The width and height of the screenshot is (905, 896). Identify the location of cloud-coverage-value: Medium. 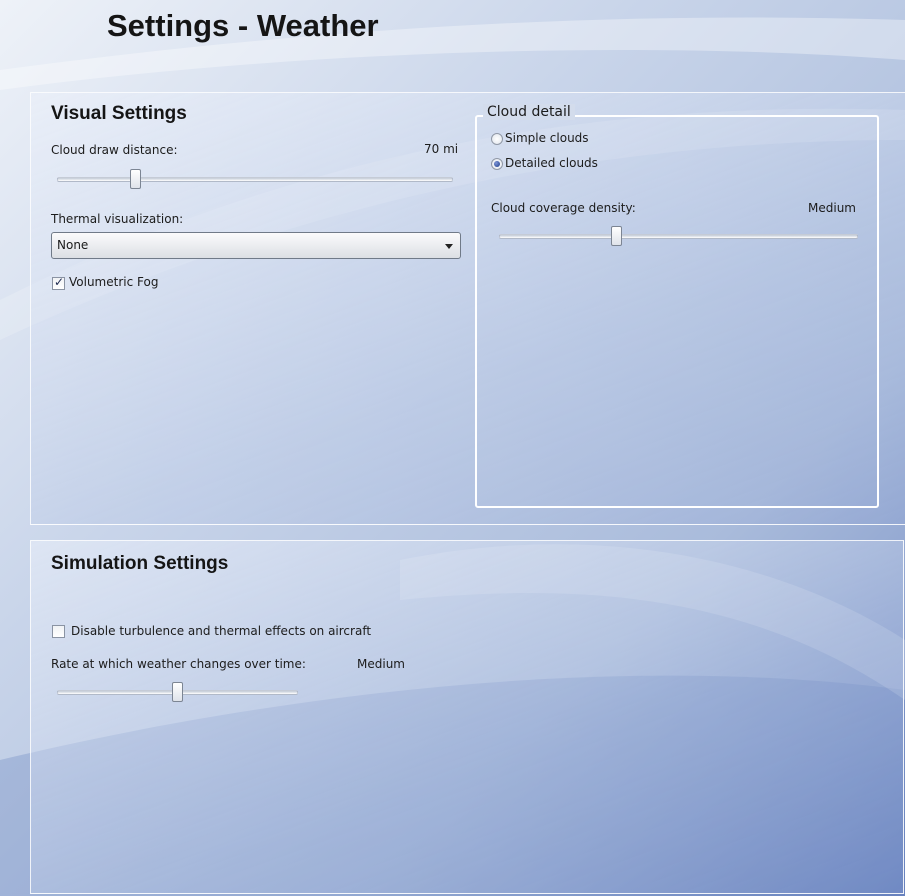
(832, 208).